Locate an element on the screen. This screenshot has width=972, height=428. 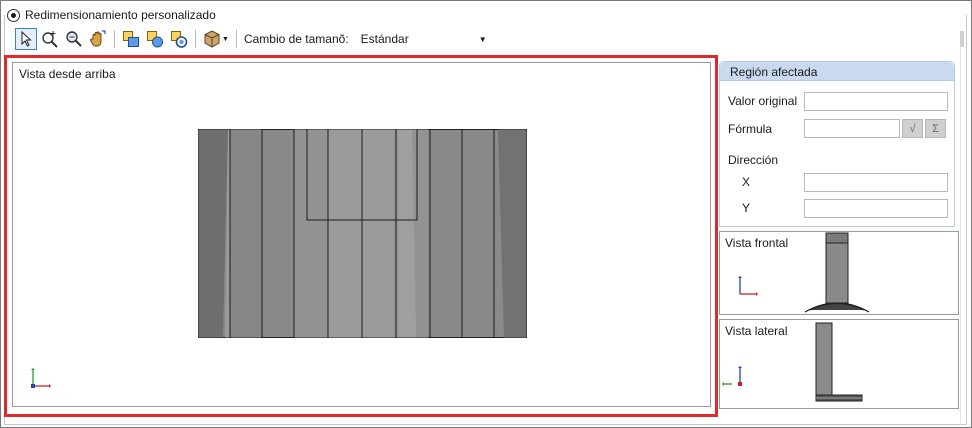
zoom-window-button is located at coordinates (50, 39).